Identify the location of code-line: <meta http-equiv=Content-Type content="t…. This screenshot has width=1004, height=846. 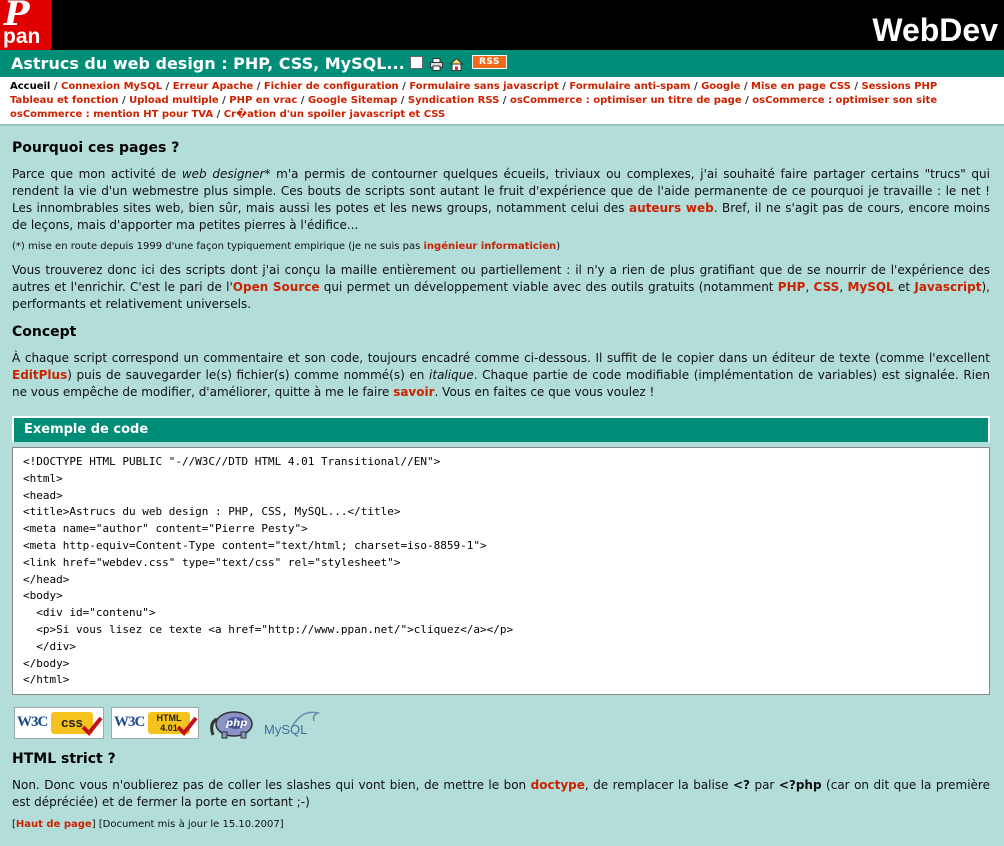
(255, 545).